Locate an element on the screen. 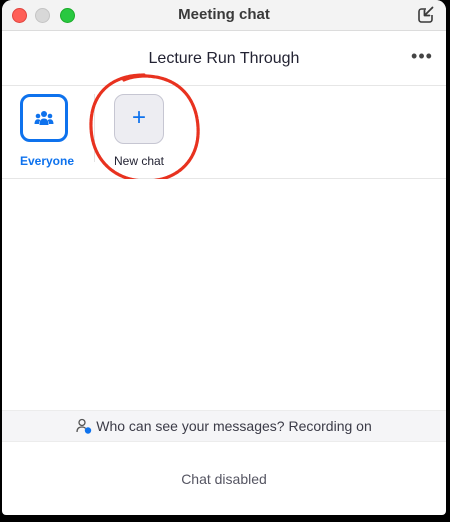  meeting-name: Lecture Run Through is located at coordinates (224, 58).